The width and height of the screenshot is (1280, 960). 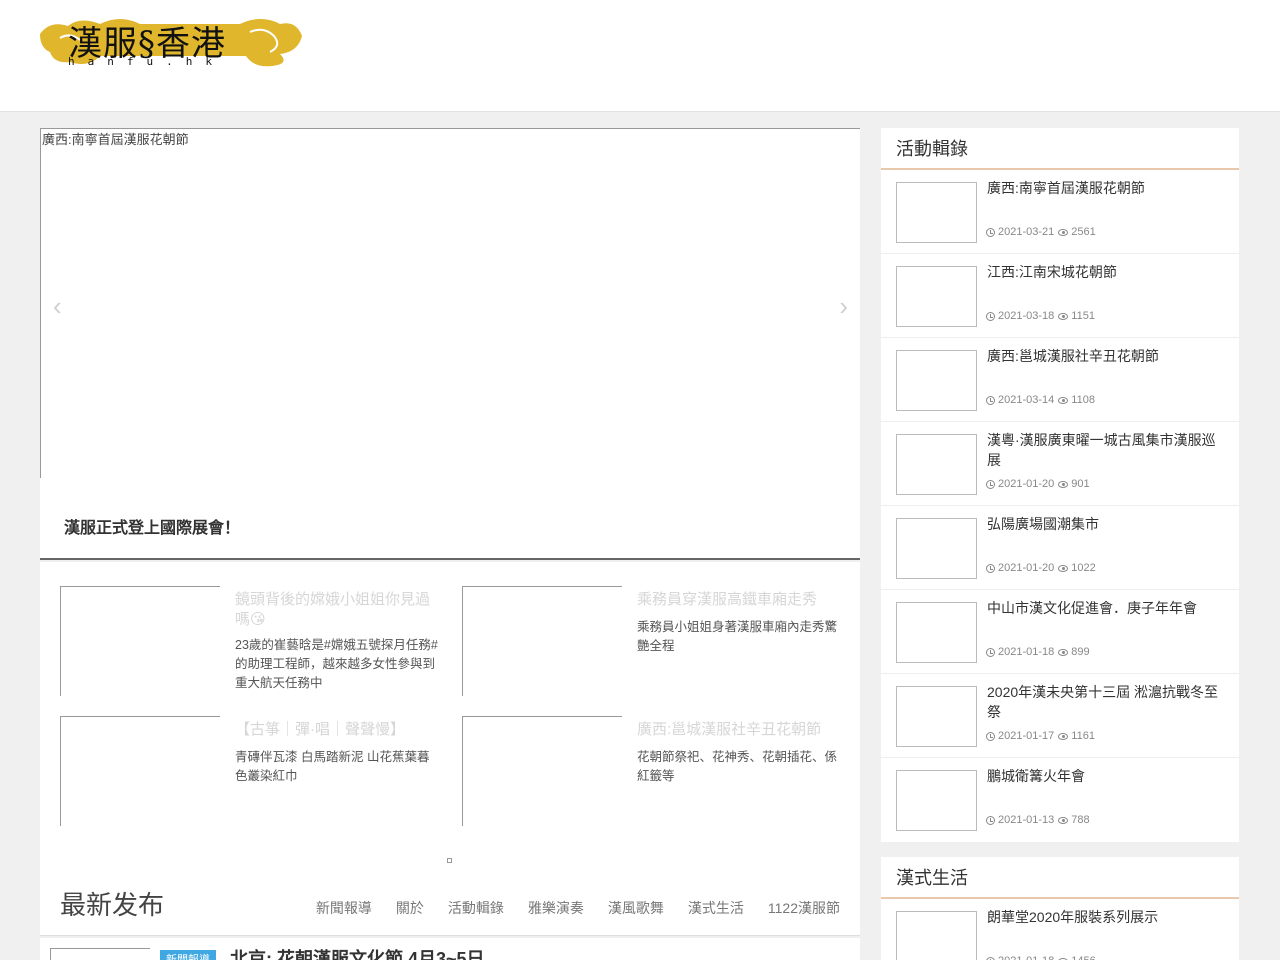 What do you see at coordinates (843, 306) in the screenshot?
I see `slider-next-icon: ›` at bounding box center [843, 306].